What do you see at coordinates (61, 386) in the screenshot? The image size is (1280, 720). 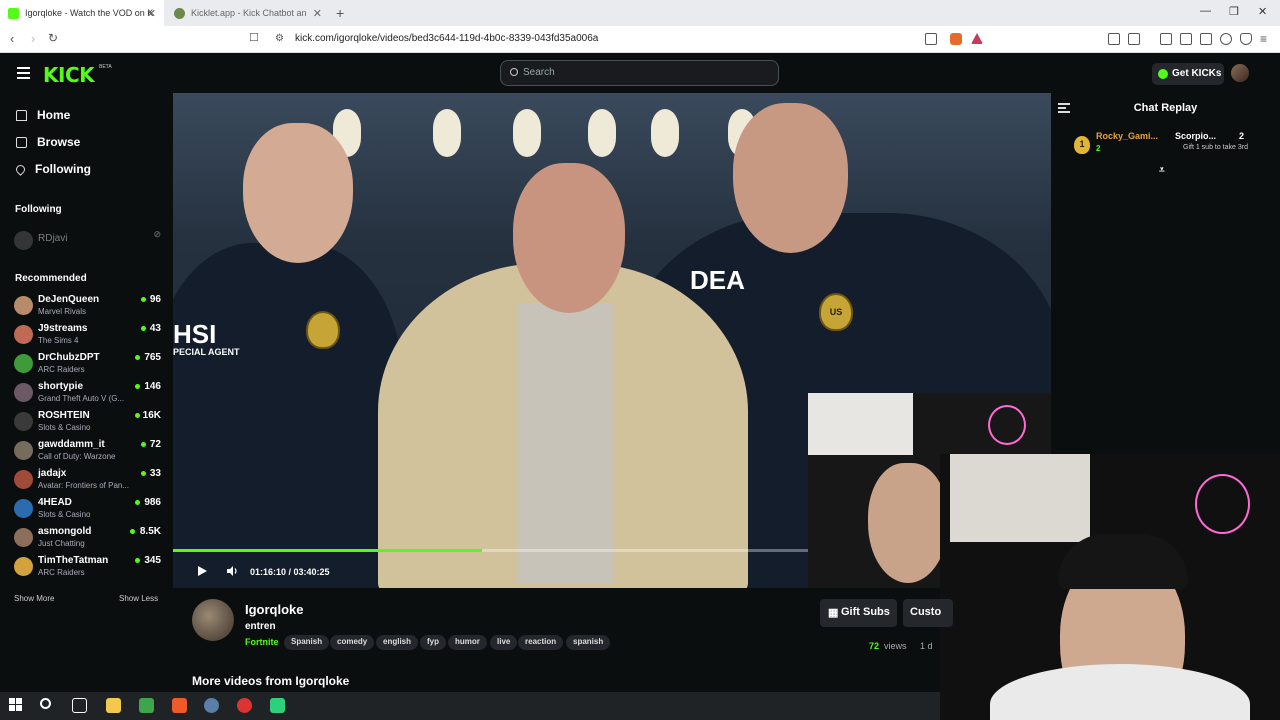 I see `channel-name: shortypie` at bounding box center [61, 386].